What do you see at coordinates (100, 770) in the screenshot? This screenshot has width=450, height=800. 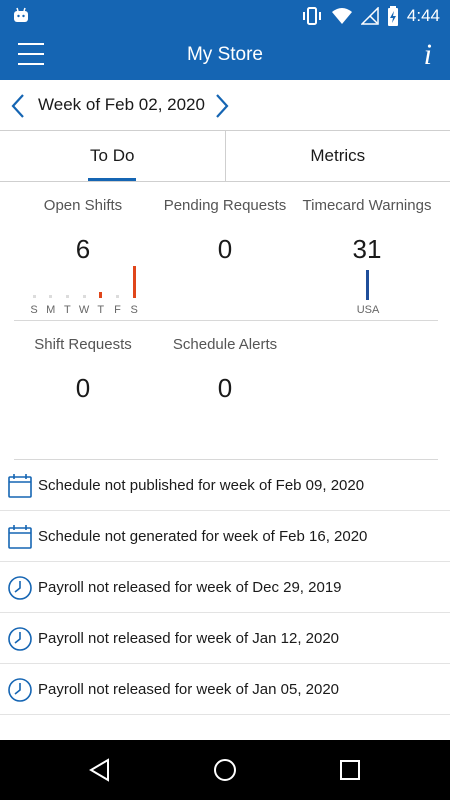 I see `back-icon` at bounding box center [100, 770].